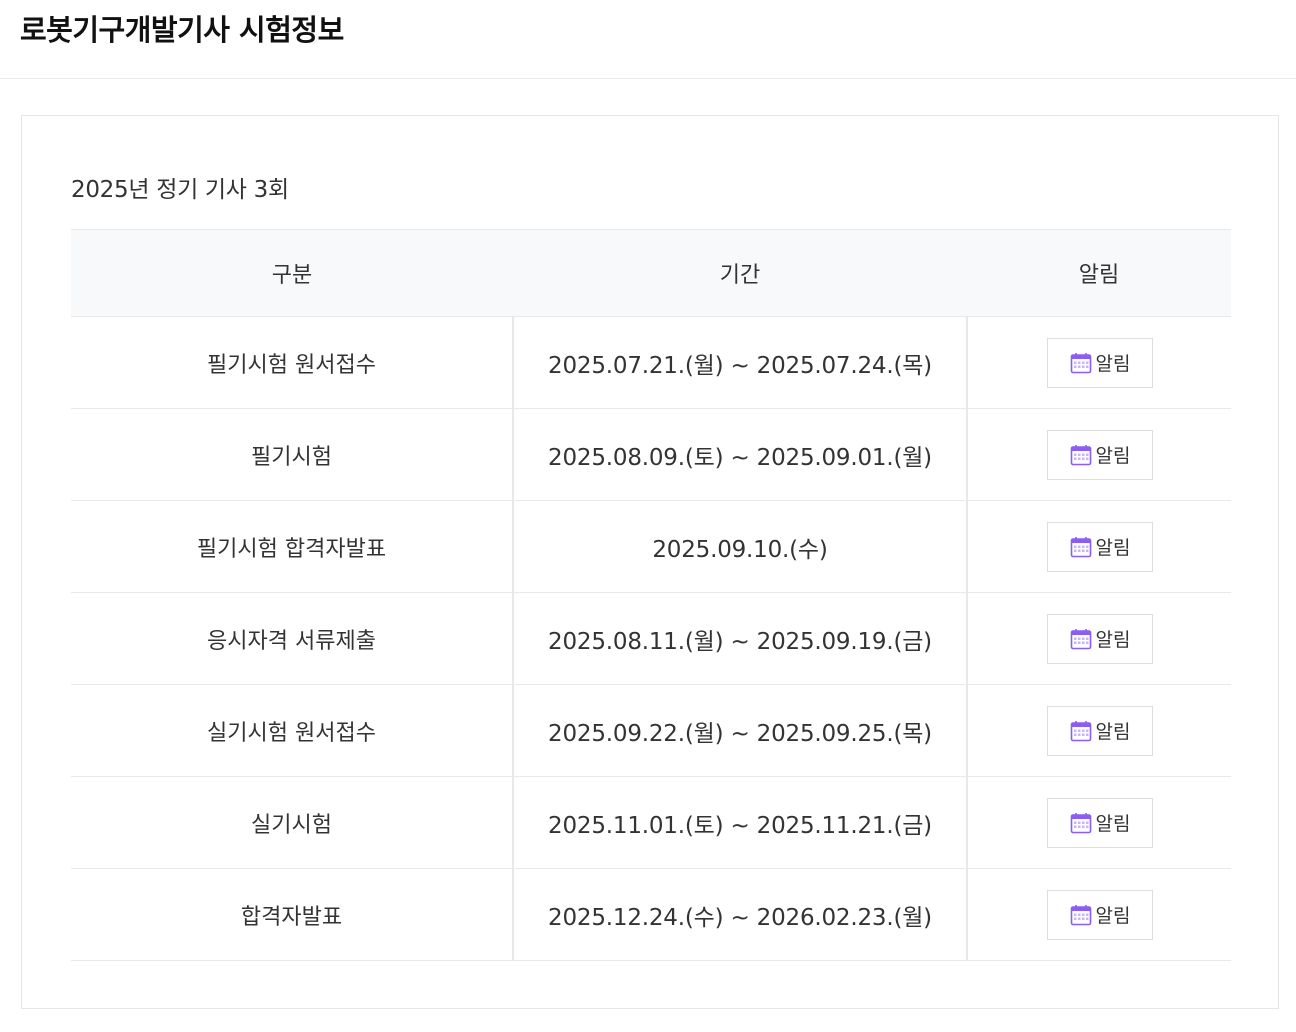 This screenshot has height=1032, width=1296. I want to click on row-period: 2025.09.10.(수), so click(740, 546).